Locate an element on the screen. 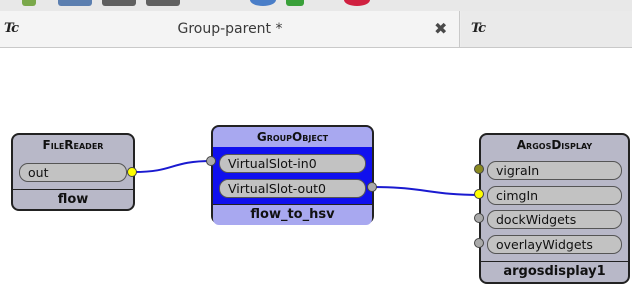 The height and width of the screenshot is (286, 632). wire-group-to-argos is located at coordinates (426, 191).